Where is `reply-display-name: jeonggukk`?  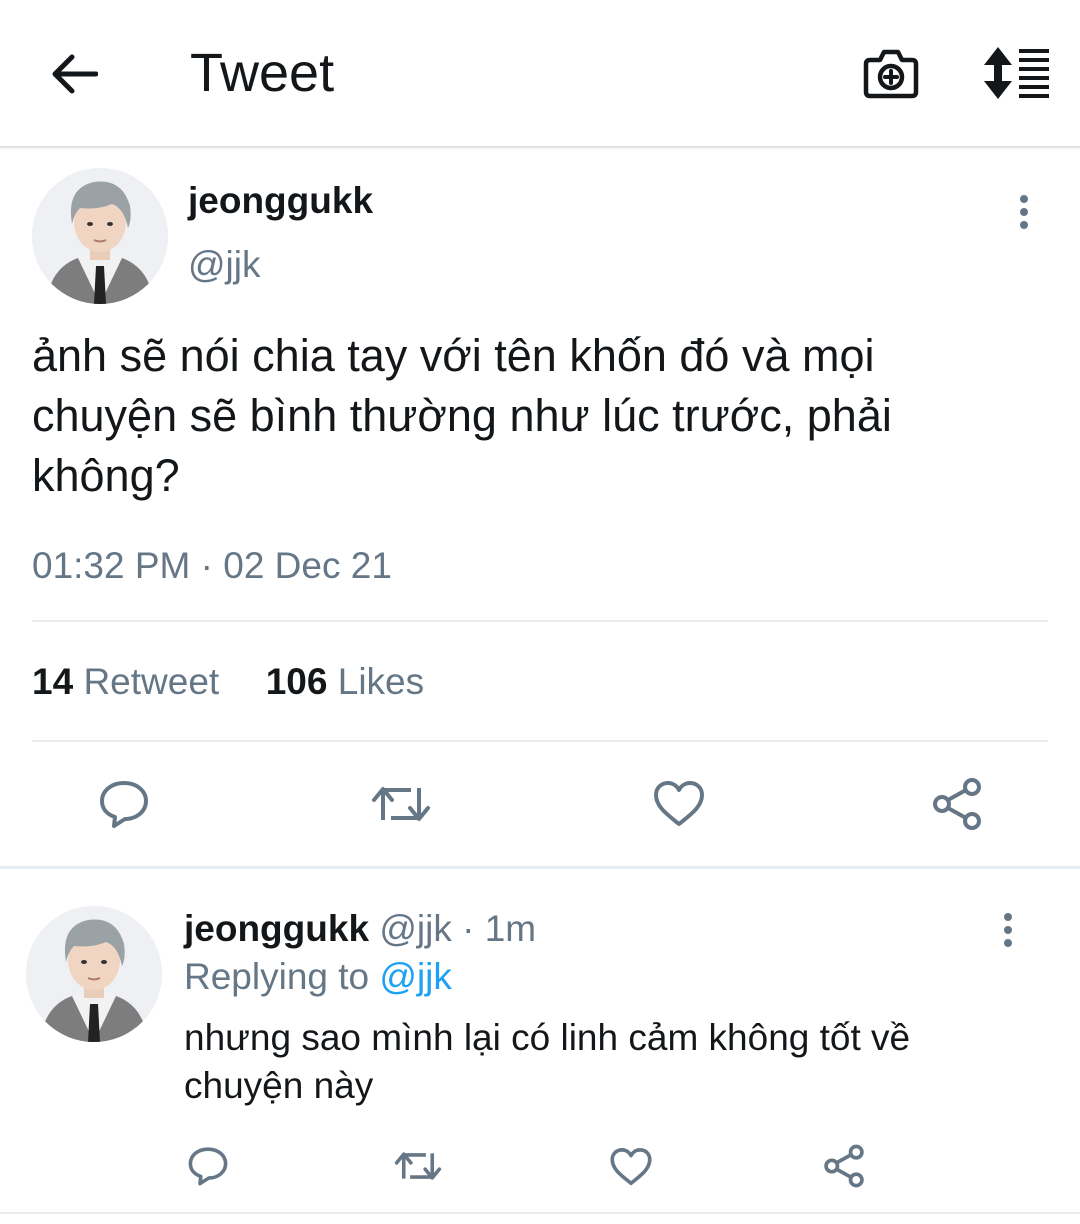
reply-display-name: jeonggukk is located at coordinates (276, 928).